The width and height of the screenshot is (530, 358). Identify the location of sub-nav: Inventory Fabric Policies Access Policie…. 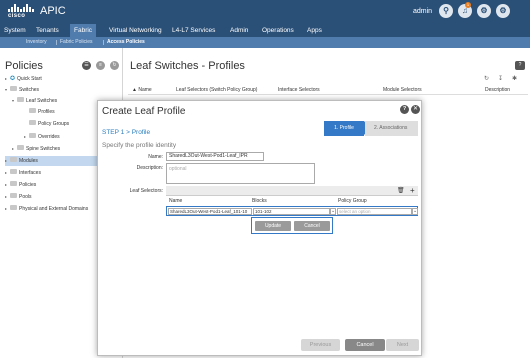
(265, 42).